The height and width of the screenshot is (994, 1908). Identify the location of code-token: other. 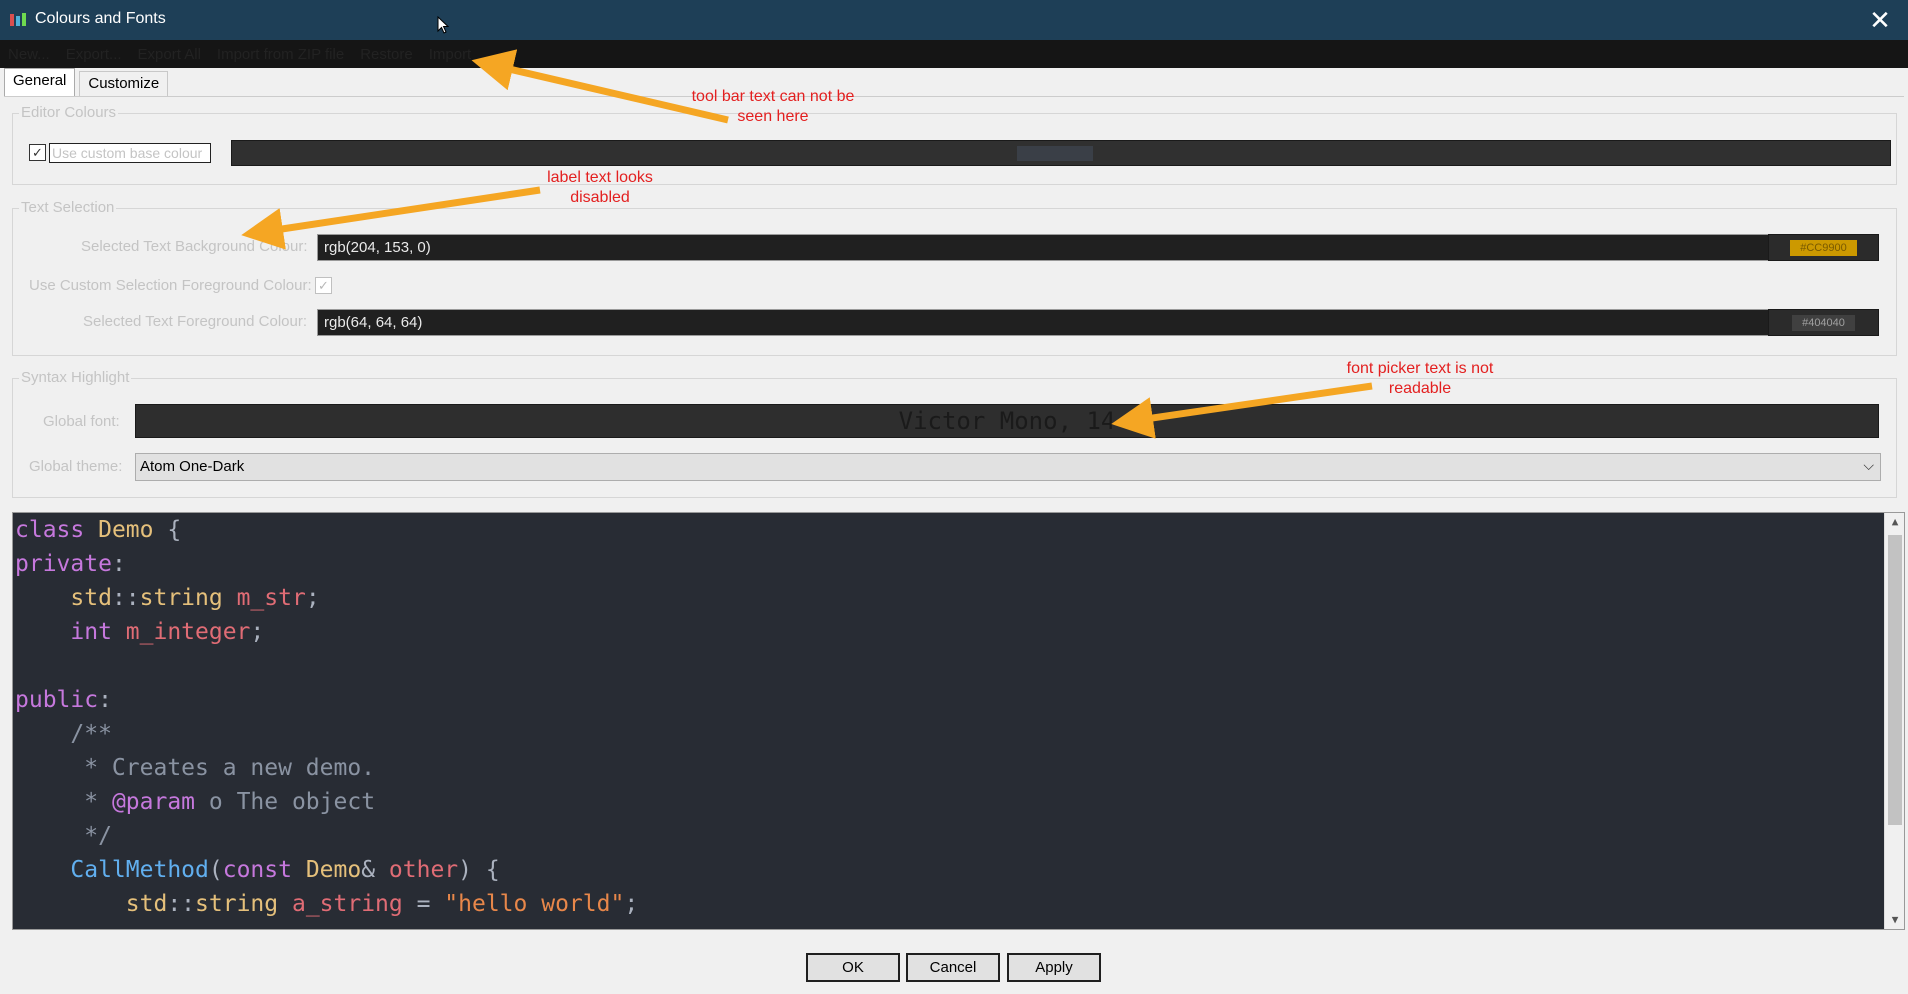
(423, 870).